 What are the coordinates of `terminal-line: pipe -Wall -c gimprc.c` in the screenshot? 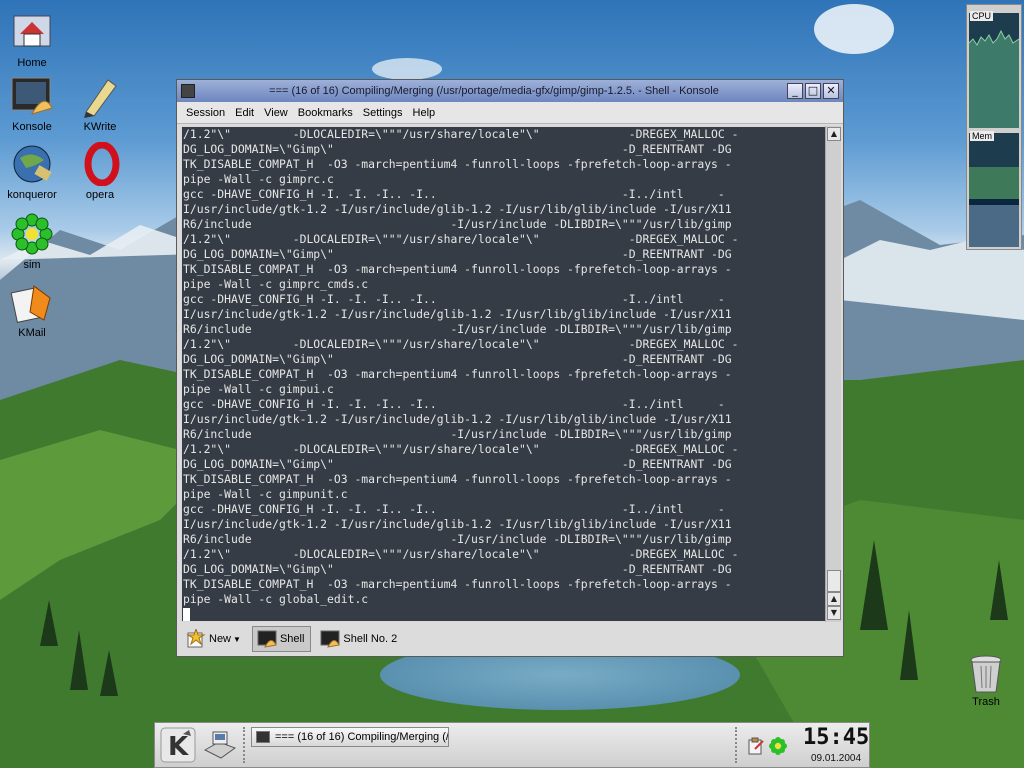 It's located at (258, 179).